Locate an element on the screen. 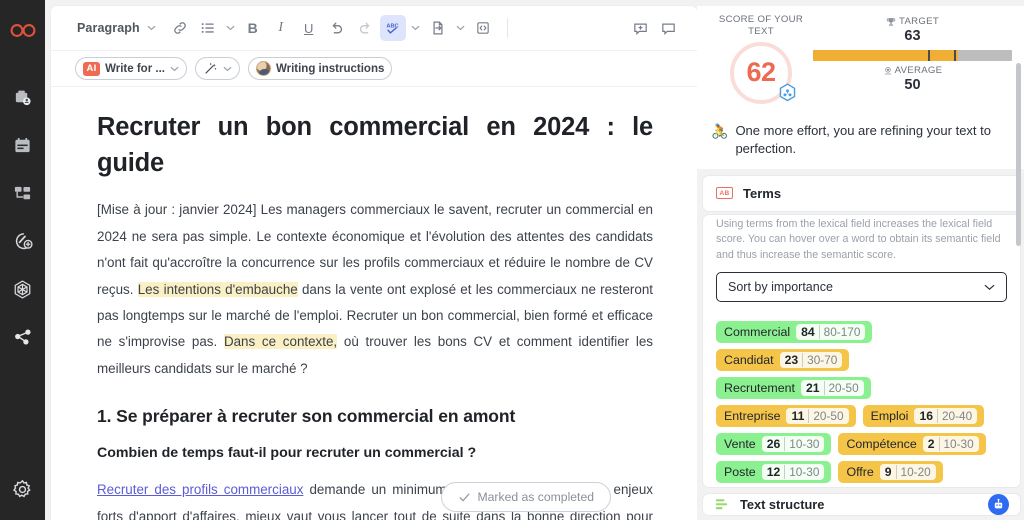 This screenshot has height=520, width=1024. writing-instructions-button: Writing instructions is located at coordinates (320, 68).